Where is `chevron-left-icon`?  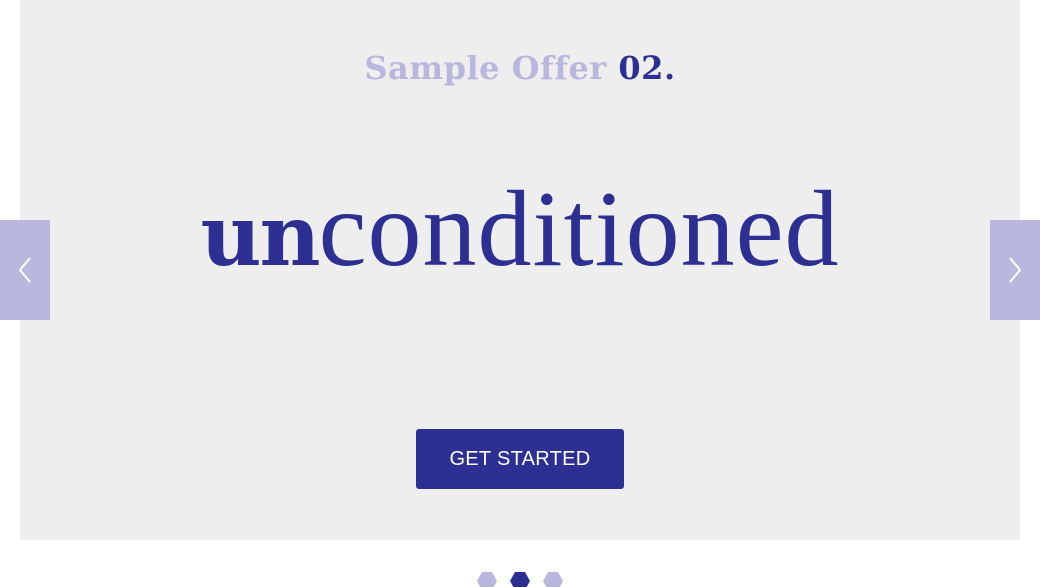
chevron-left-icon is located at coordinates (25, 270).